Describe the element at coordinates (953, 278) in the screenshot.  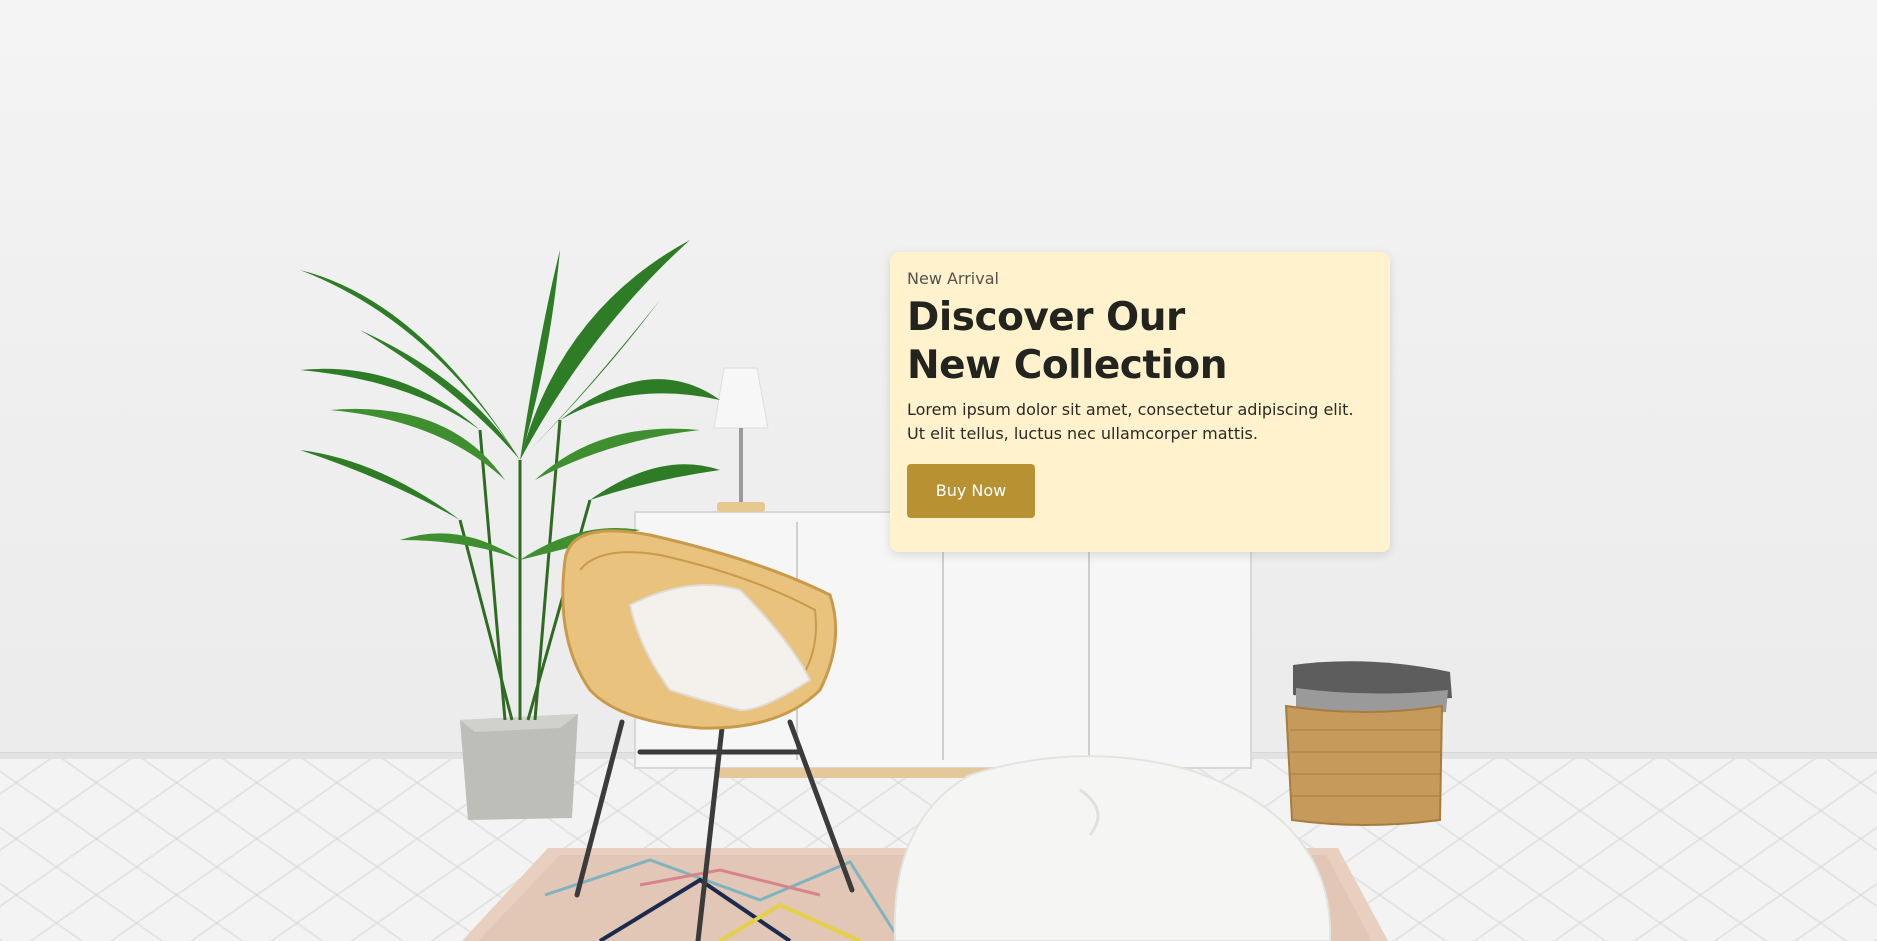
I see `eyebrow-label: New Arrival` at that location.